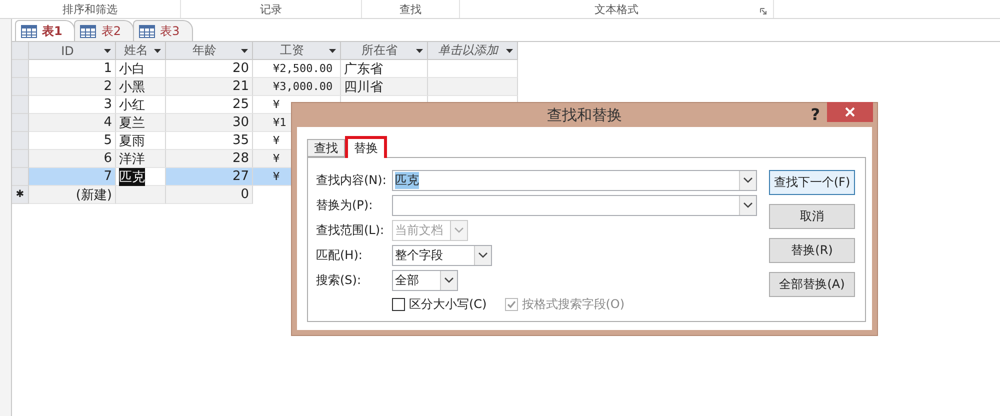  What do you see at coordinates (425, 280) in the screenshot?
I see `combo-box: 全部` at bounding box center [425, 280].